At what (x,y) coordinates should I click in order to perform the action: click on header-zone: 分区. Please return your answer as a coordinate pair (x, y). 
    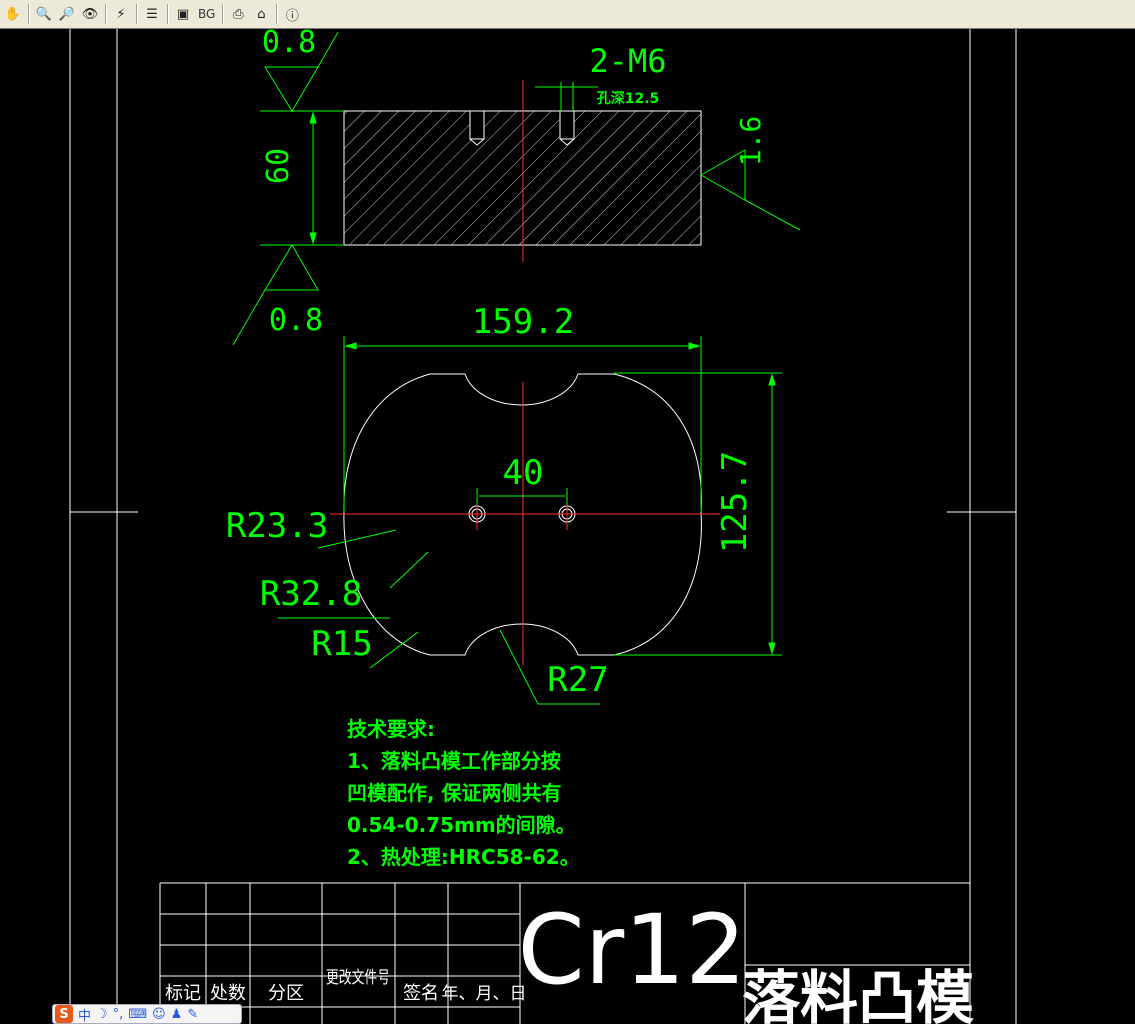
    Looking at the image, I should click on (286, 993).